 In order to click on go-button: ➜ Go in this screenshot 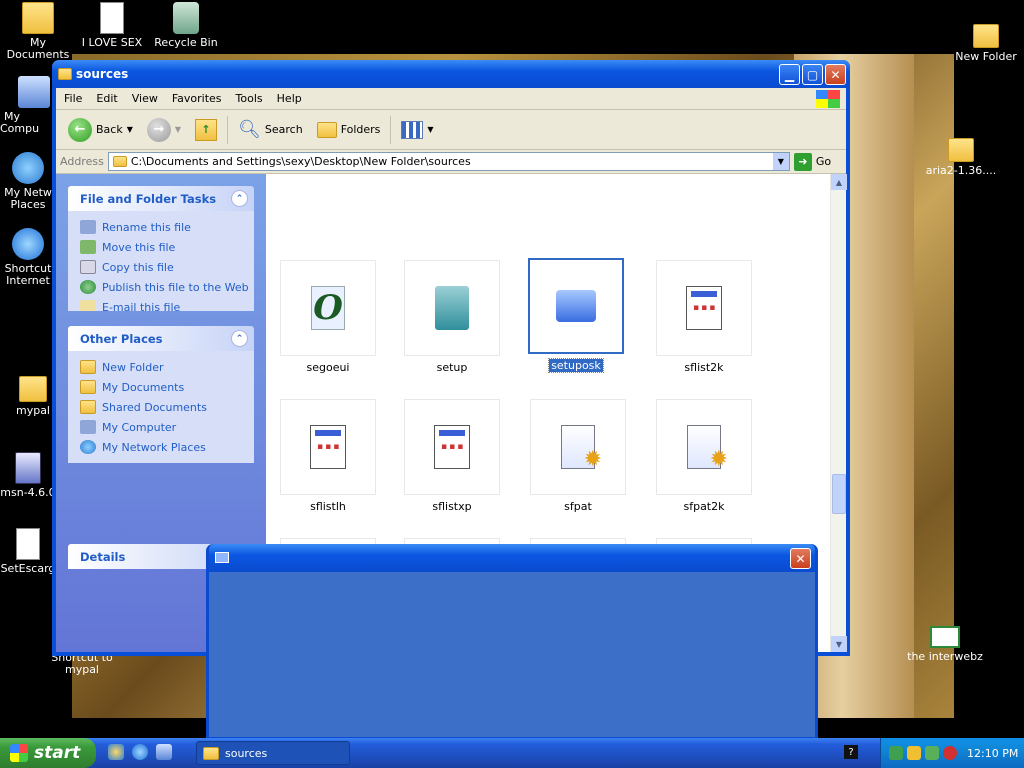, I will do `click(812, 161)`.